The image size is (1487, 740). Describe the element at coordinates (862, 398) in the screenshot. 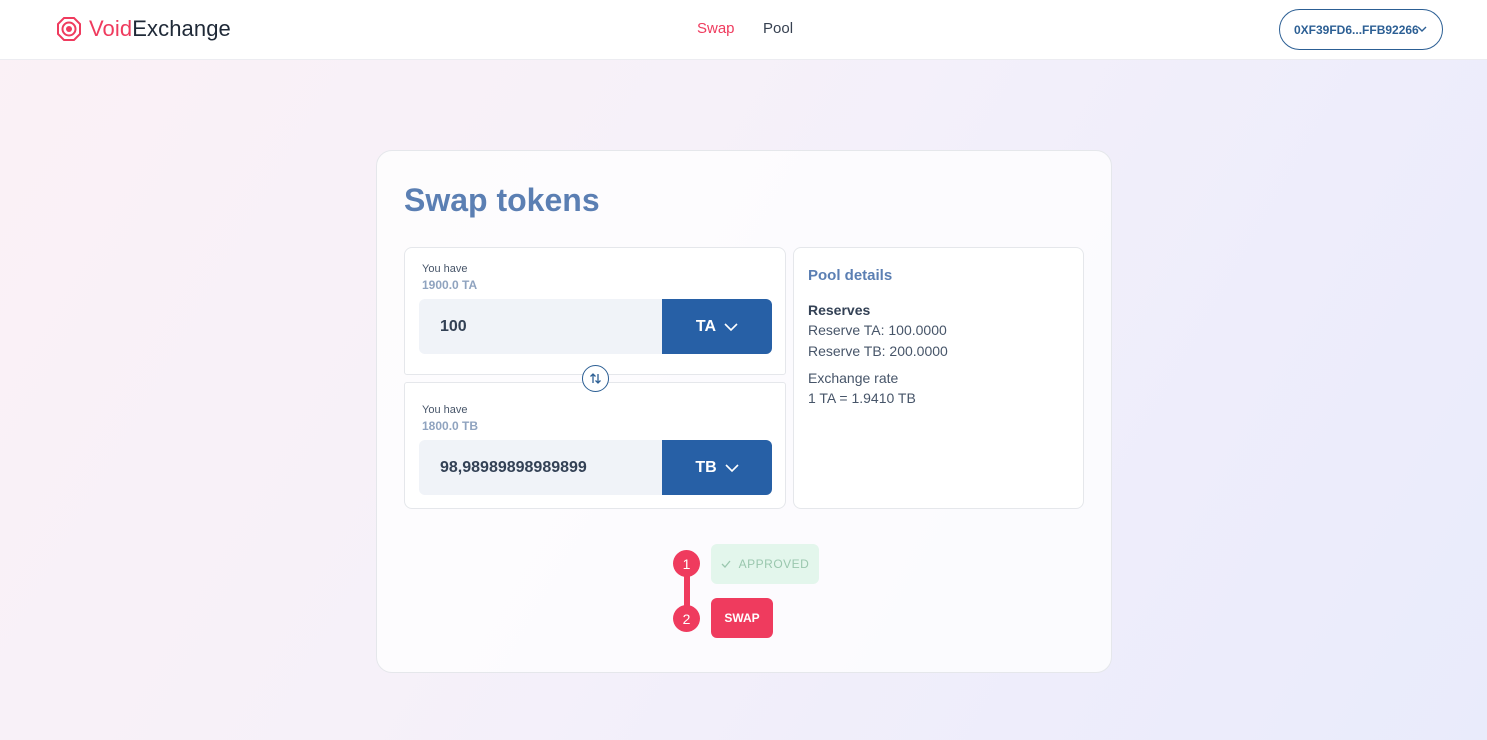

I see `exchange-rate-value: 1 TA = 1.9410 TB` at that location.